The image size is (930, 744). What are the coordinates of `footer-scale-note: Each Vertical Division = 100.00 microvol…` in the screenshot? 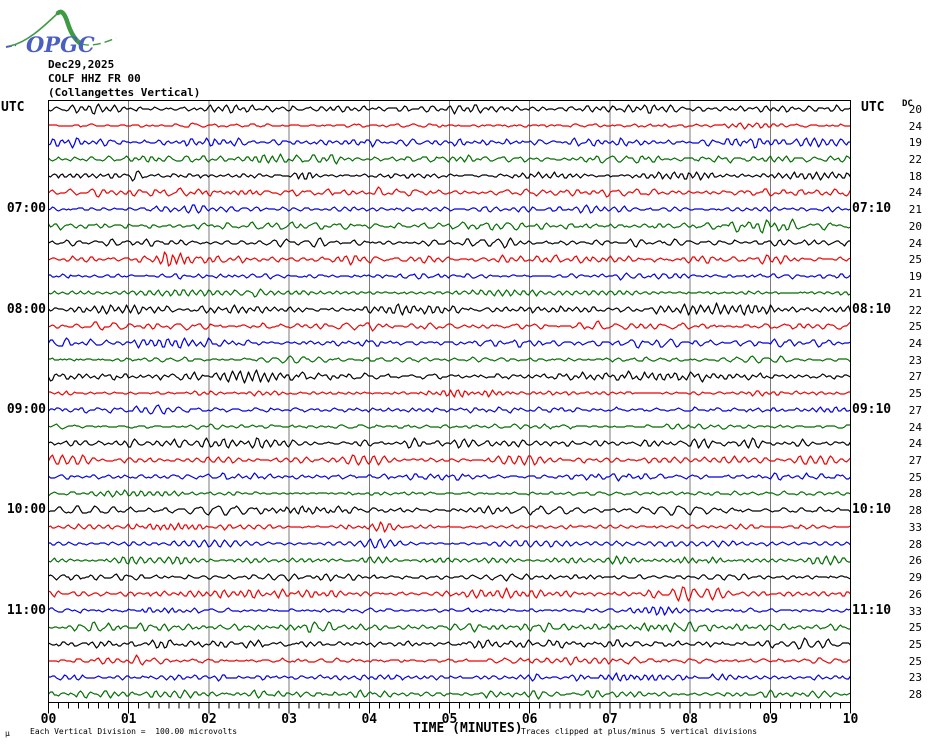 It's located at (134, 731).